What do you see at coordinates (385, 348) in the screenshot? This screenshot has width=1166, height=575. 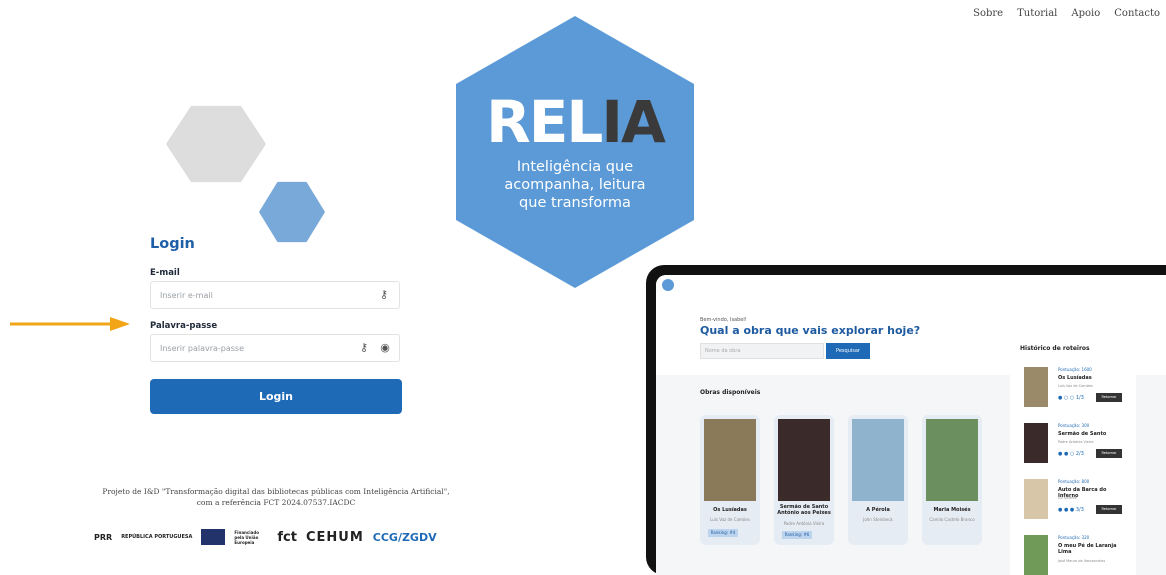 I see `eye-icon: ◉` at bounding box center [385, 348].